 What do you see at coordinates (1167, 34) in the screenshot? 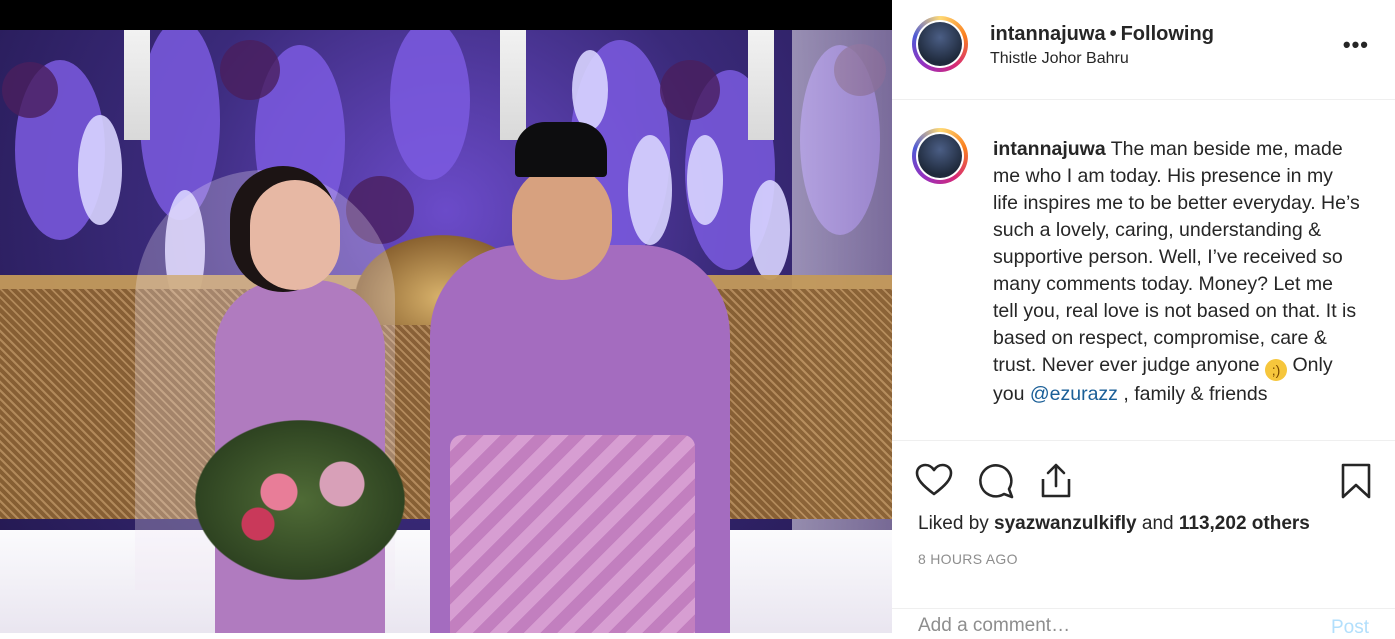
I see `follow-status-button: Following` at bounding box center [1167, 34].